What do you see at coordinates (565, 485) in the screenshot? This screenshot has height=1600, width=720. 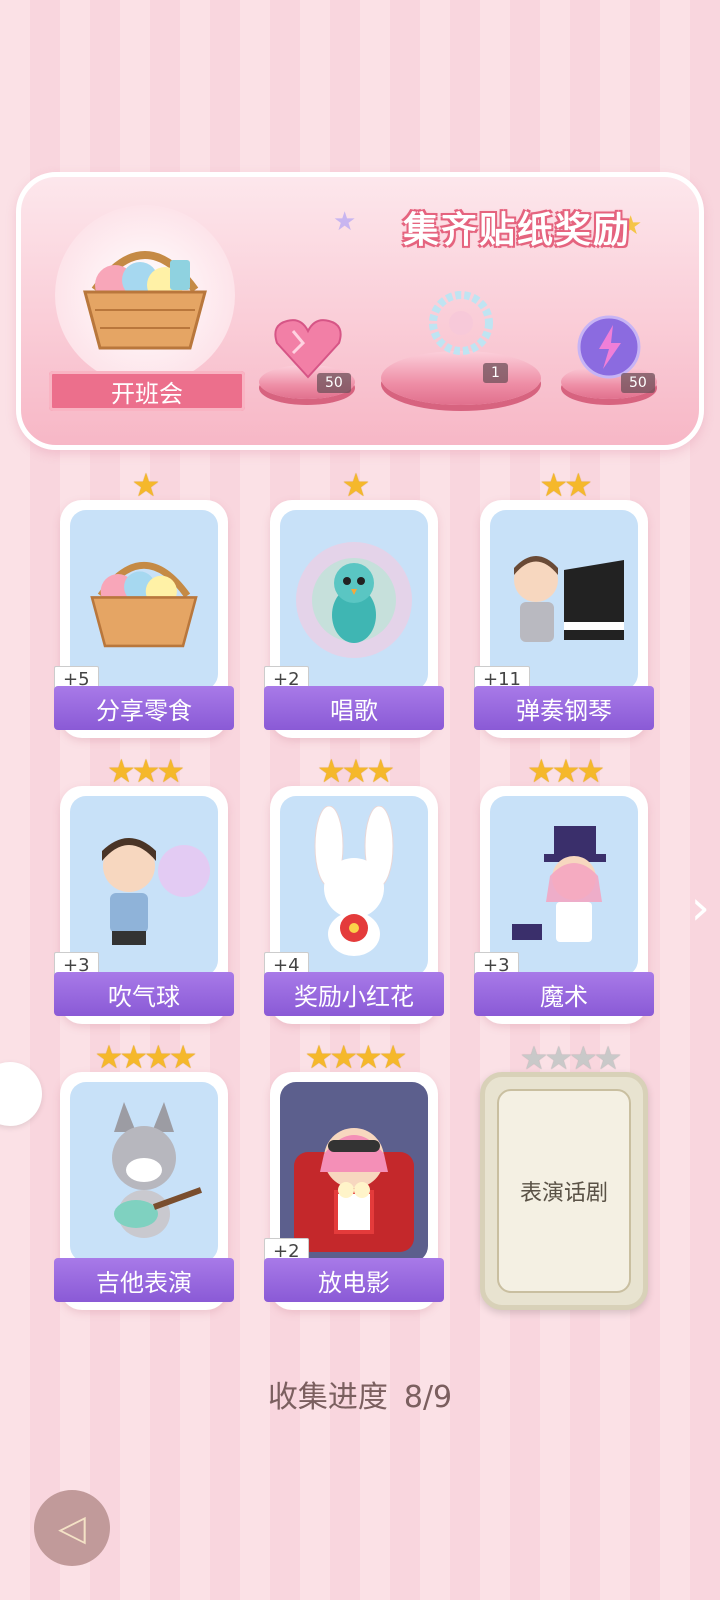 I see `card-stars: ★★` at bounding box center [565, 485].